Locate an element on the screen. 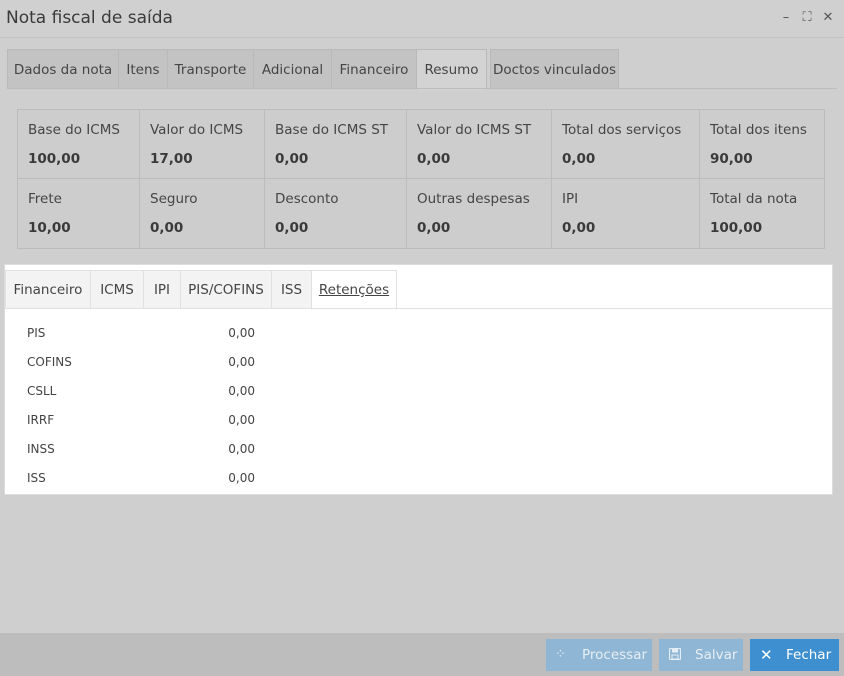  subtab-divider is located at coordinates (418, 308).